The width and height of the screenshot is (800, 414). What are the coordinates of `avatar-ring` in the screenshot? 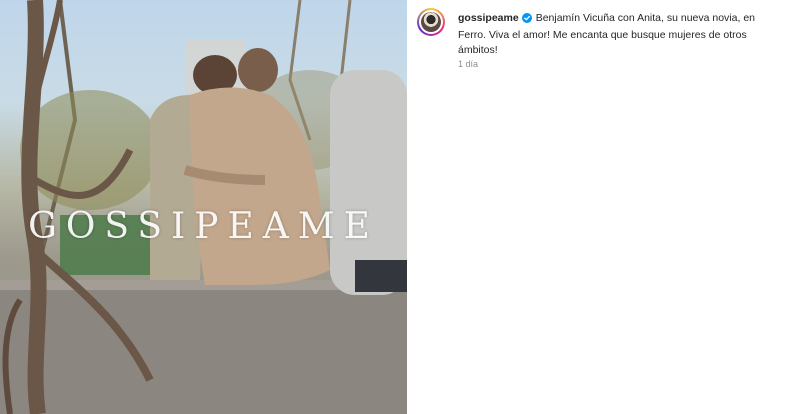 It's located at (431, 22).